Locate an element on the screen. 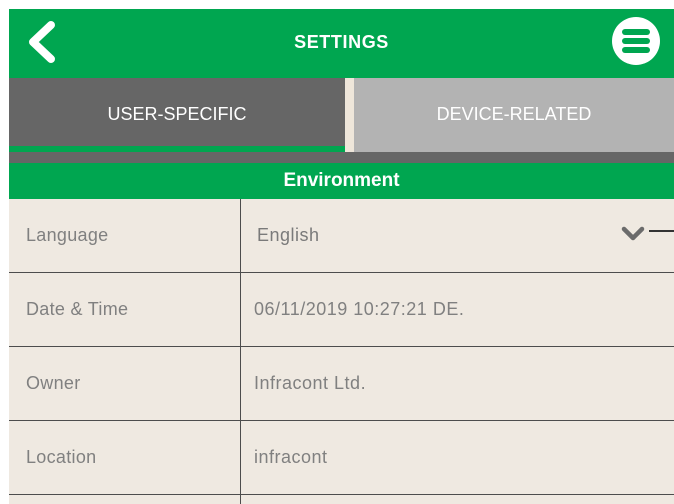 The width and height of the screenshot is (674, 504). setting-row-owner: Owner Infracont Ltd. is located at coordinates (341, 384).